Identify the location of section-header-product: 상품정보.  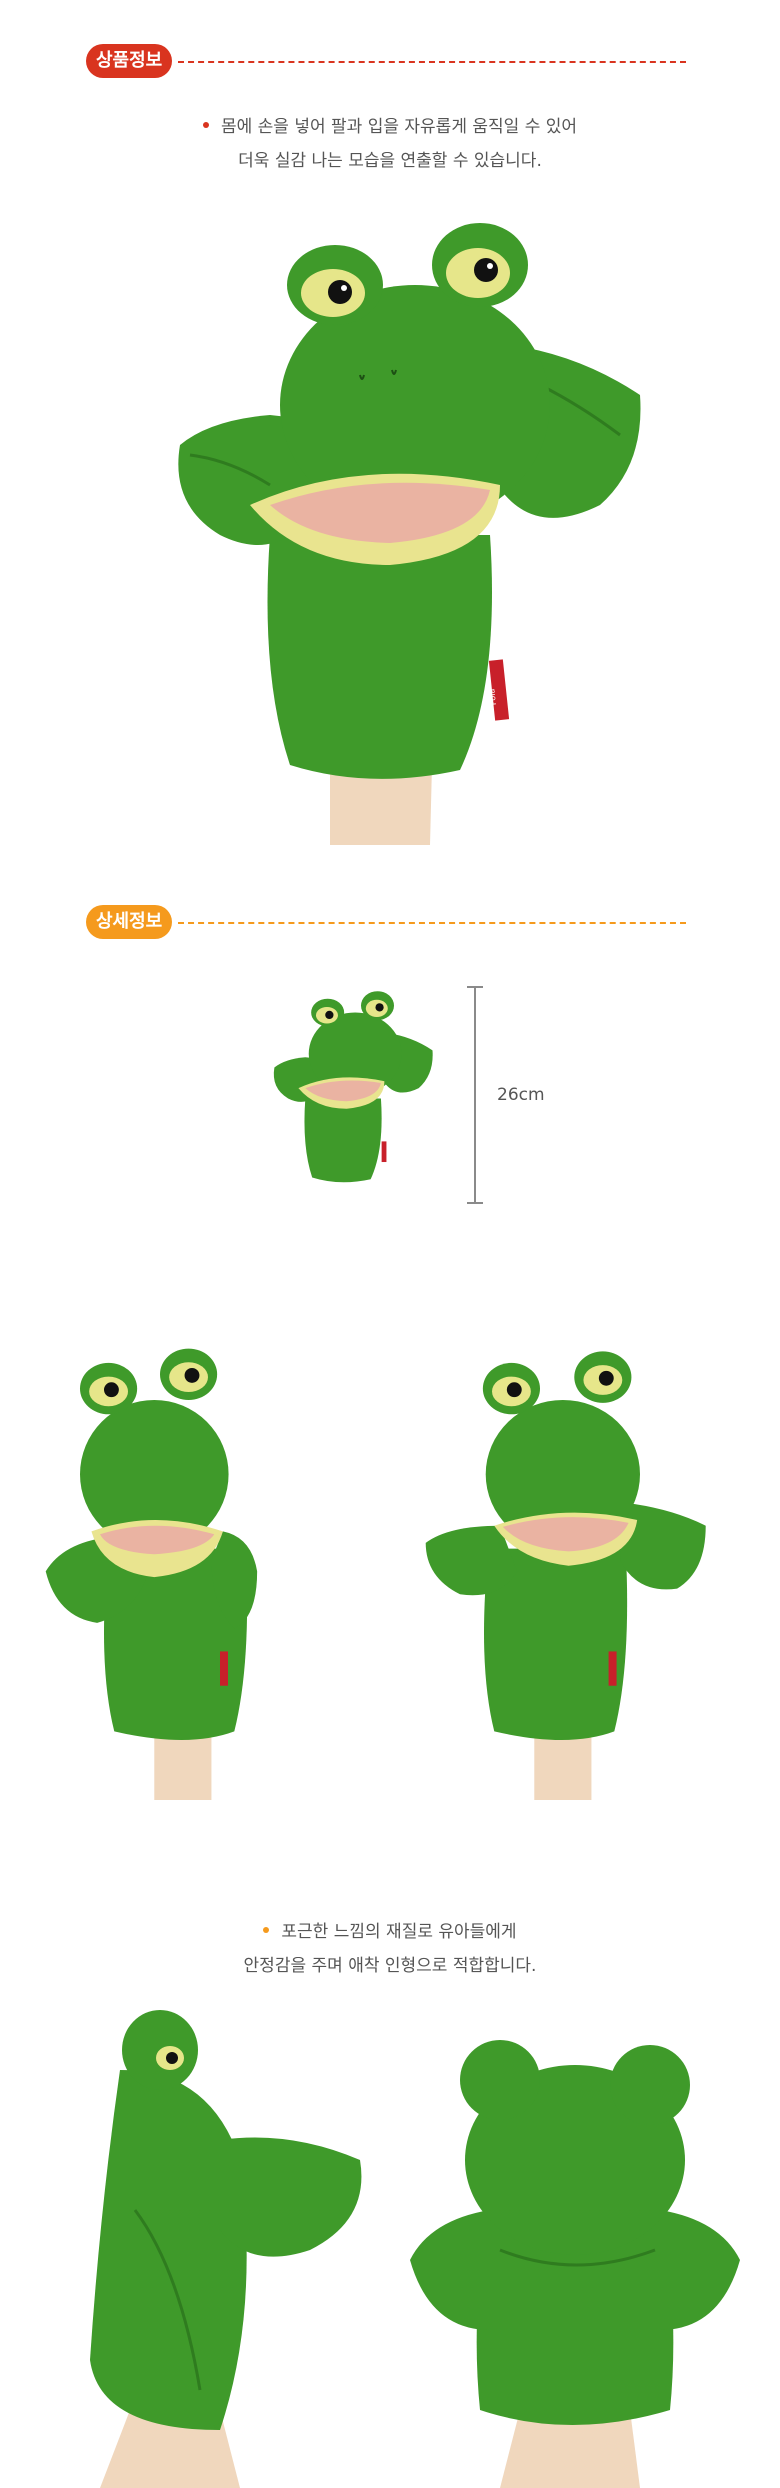
(386, 61).